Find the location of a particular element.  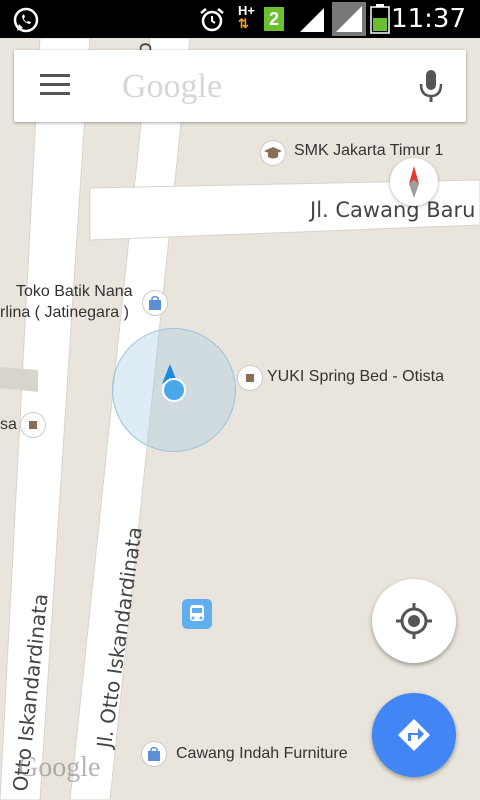

directions-button is located at coordinates (414, 735).